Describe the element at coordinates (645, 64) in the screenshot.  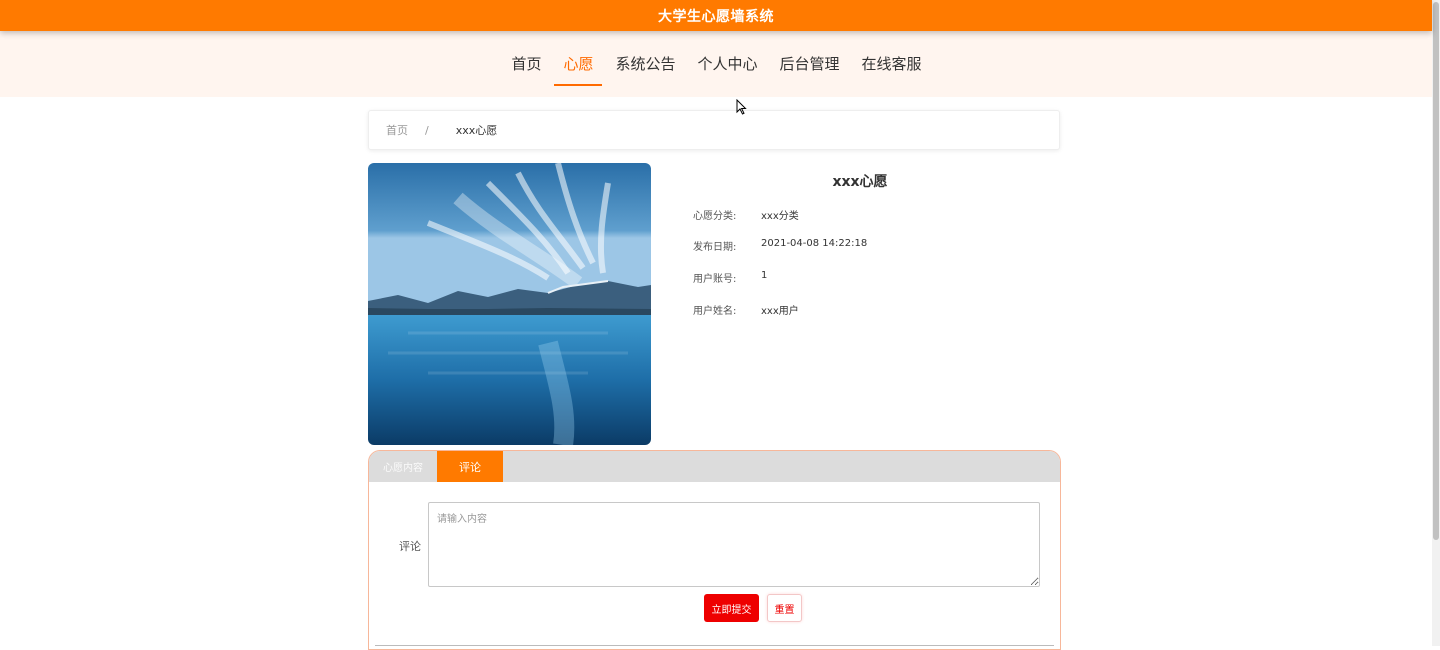
I see `nav-item-announcements: 系统公告` at that location.